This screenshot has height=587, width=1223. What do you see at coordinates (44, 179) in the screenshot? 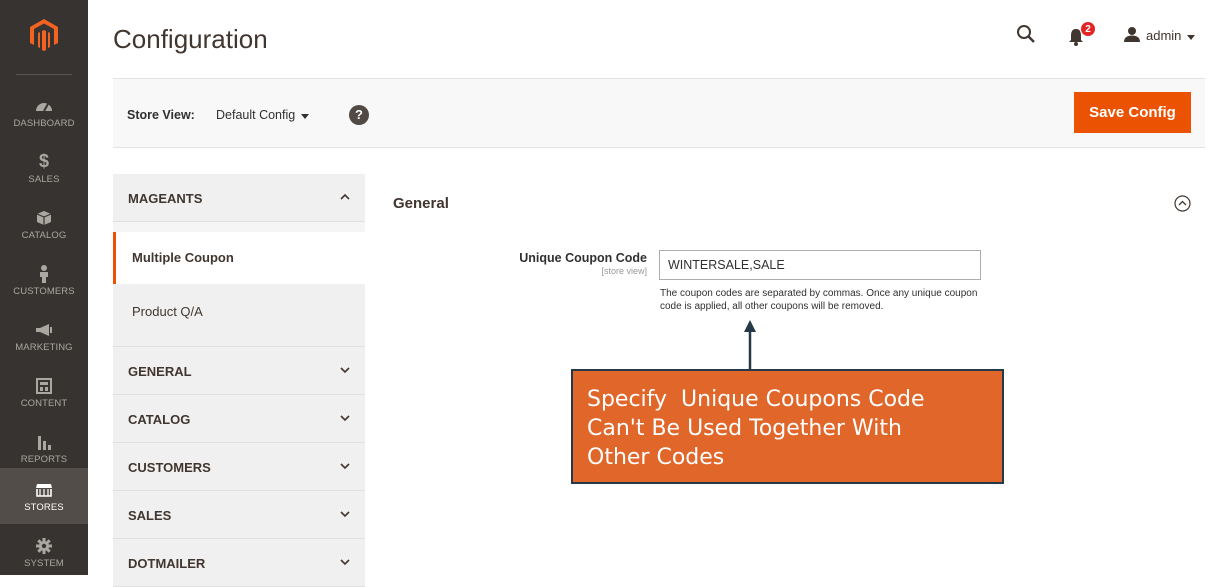
I see `menu-item-label: SALES` at bounding box center [44, 179].